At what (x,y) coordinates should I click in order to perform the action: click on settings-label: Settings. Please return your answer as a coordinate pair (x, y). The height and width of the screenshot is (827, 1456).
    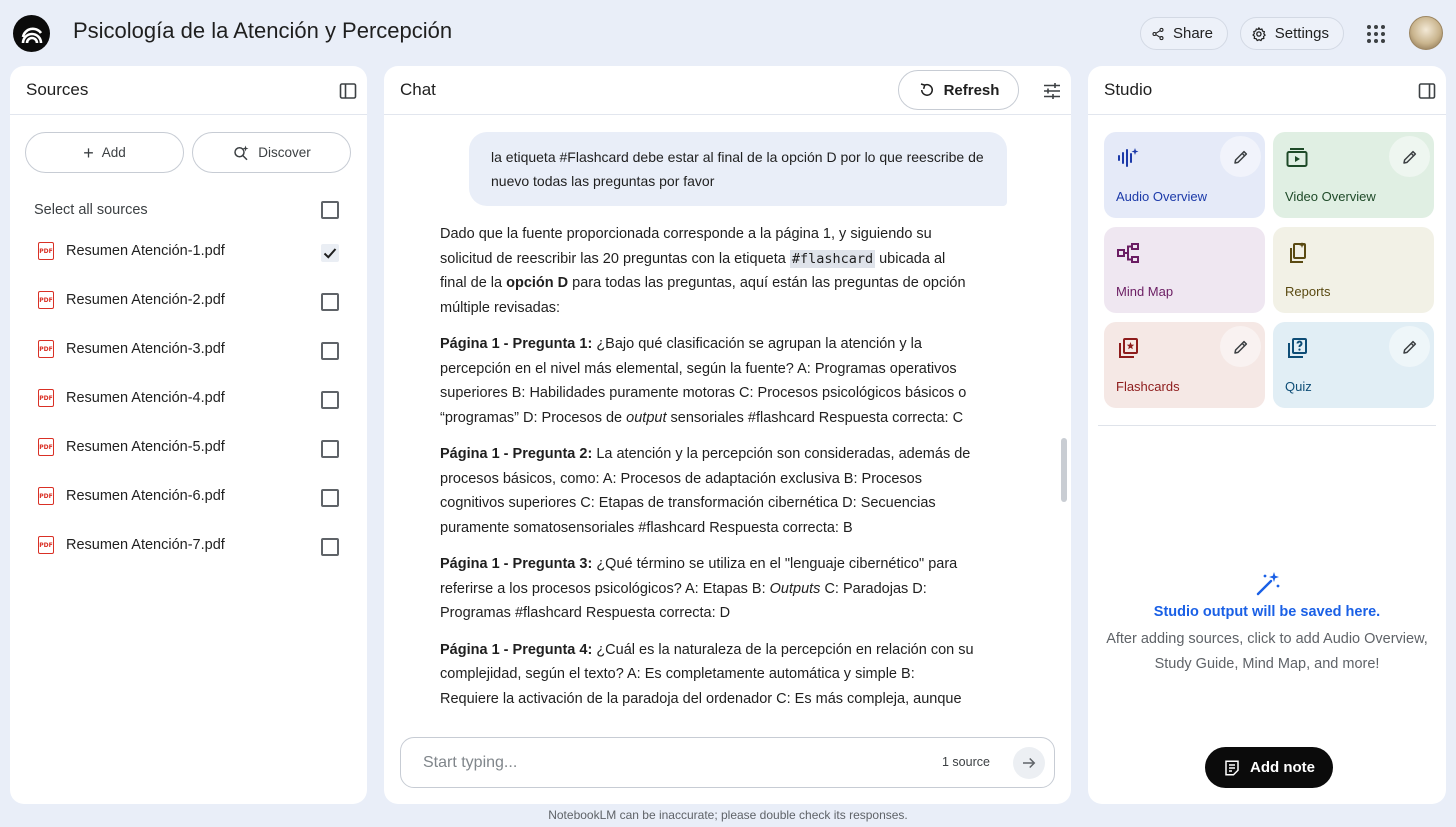
    Looking at the image, I should click on (1301, 33).